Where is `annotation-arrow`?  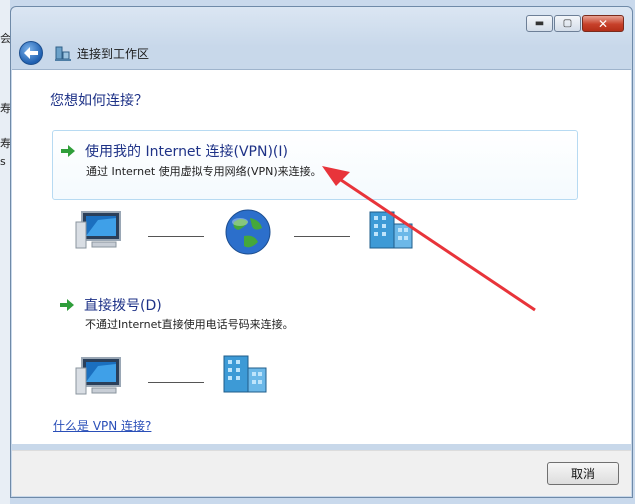 annotation-arrow is located at coordinates (429, 239).